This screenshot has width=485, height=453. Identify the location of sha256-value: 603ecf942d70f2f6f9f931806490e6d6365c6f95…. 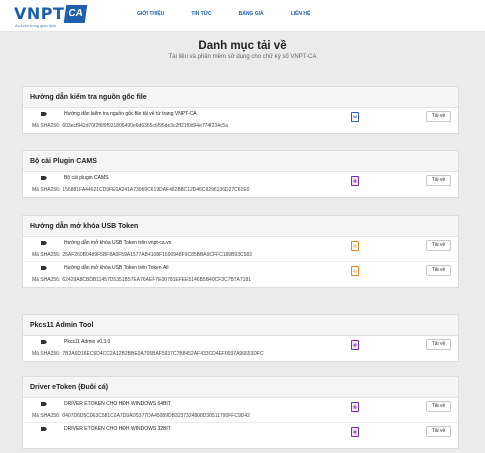
(145, 126).